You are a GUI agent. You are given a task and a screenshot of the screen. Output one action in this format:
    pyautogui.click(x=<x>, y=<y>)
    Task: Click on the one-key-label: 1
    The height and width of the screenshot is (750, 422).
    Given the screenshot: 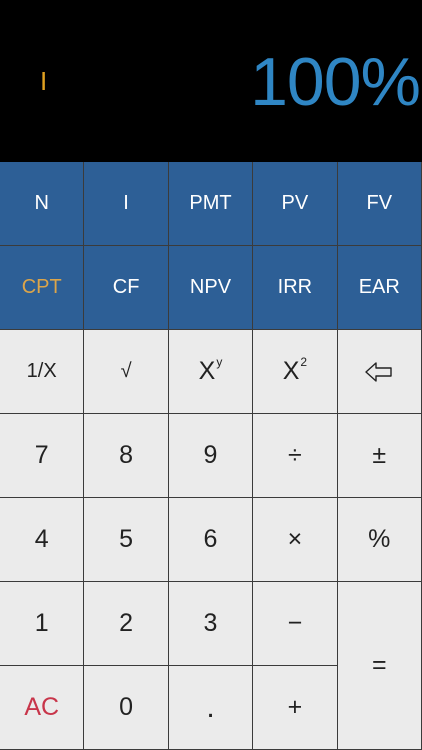 What is the action you would take?
    pyautogui.click(x=41, y=623)
    